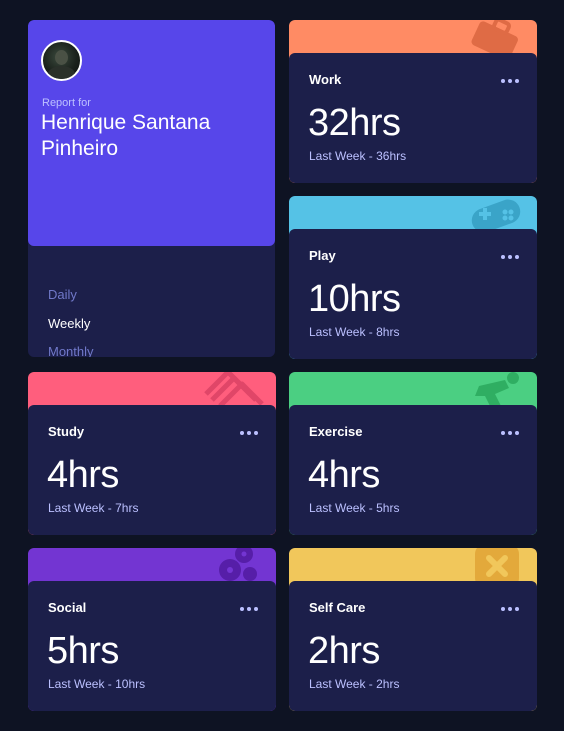 The height and width of the screenshot is (731, 564). I want to click on card-play: Play 10hrs Last Week - 8hrs, so click(413, 277).